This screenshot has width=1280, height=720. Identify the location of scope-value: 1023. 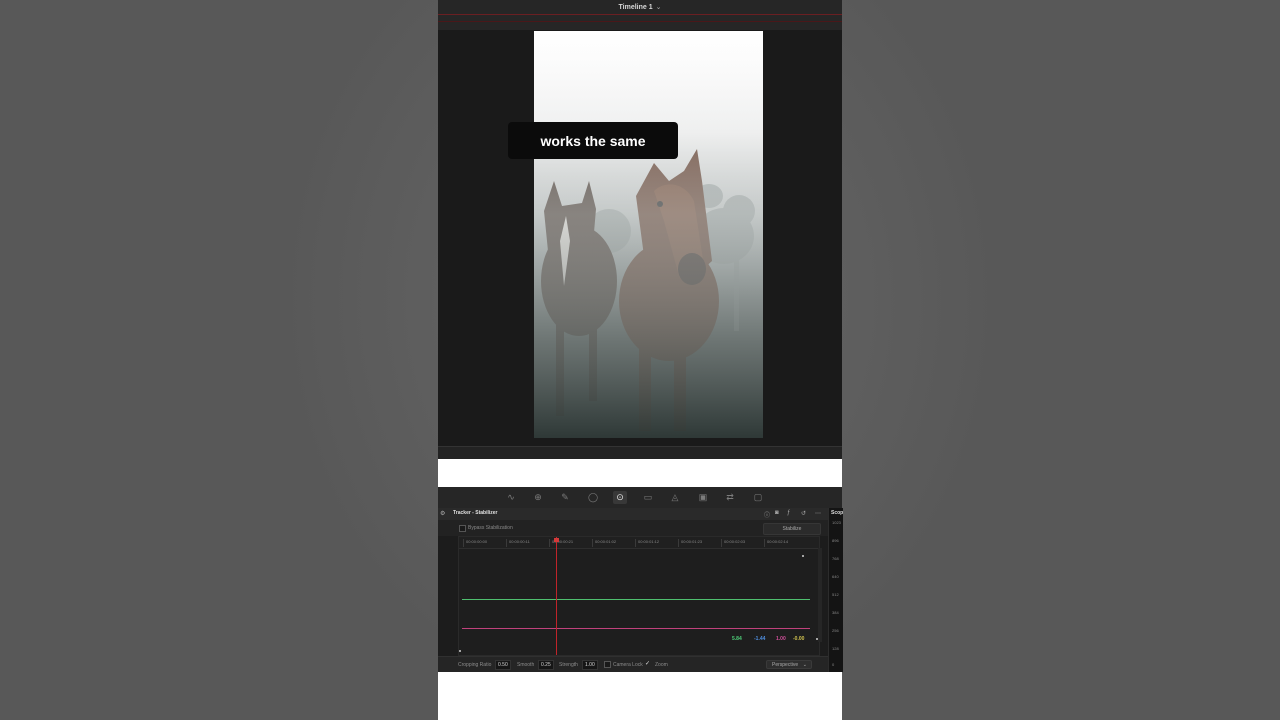
(836, 522).